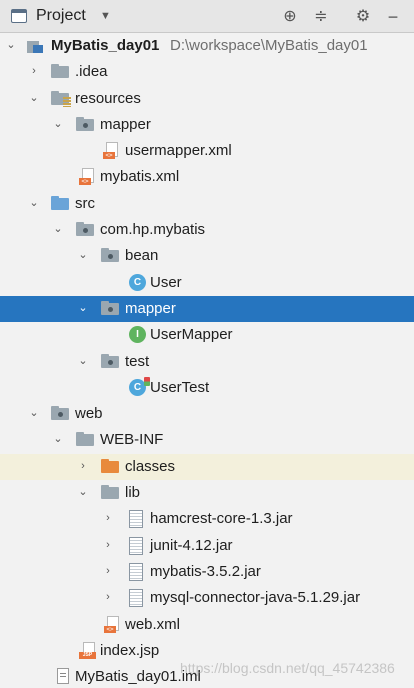 The width and height of the screenshot is (414, 688). Describe the element at coordinates (133, 493) in the screenshot. I see `node-label: lib` at that location.